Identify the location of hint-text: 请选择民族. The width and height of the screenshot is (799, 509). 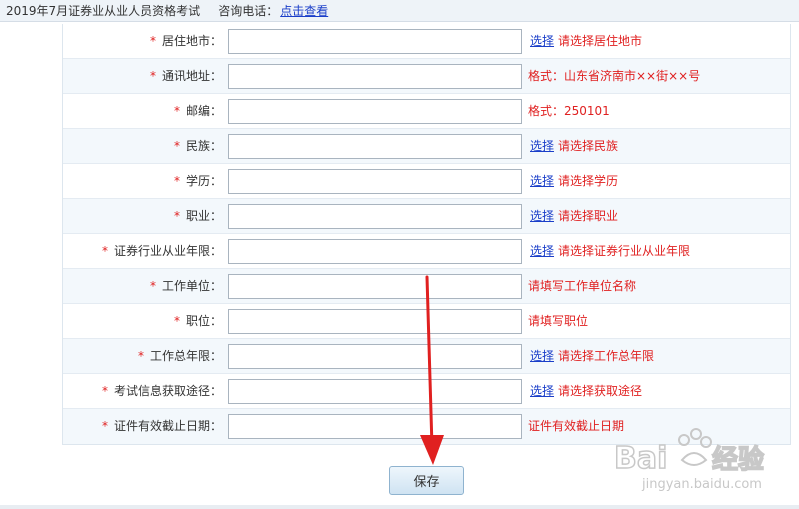
(588, 146).